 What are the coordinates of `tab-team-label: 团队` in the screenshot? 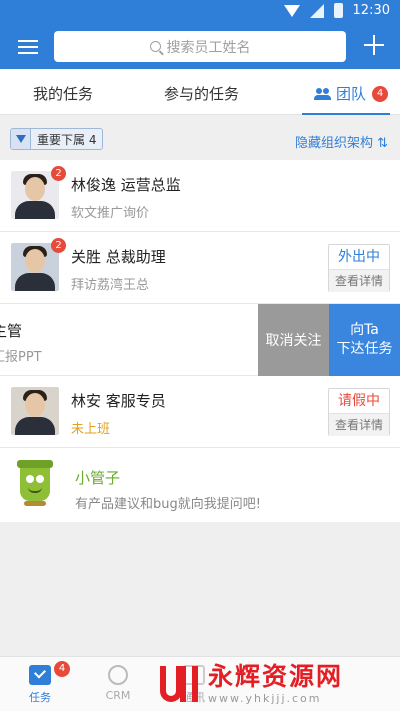 It's located at (351, 94).